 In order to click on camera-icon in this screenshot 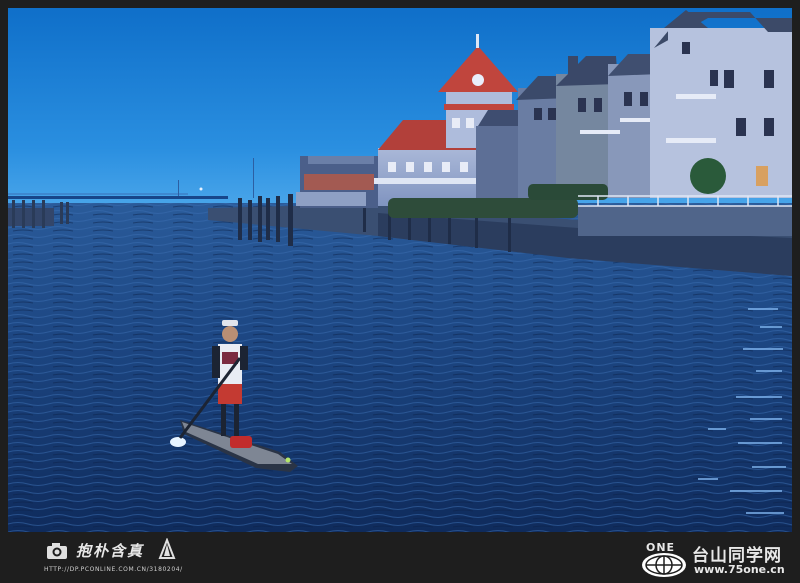, I will do `click(57, 551)`.